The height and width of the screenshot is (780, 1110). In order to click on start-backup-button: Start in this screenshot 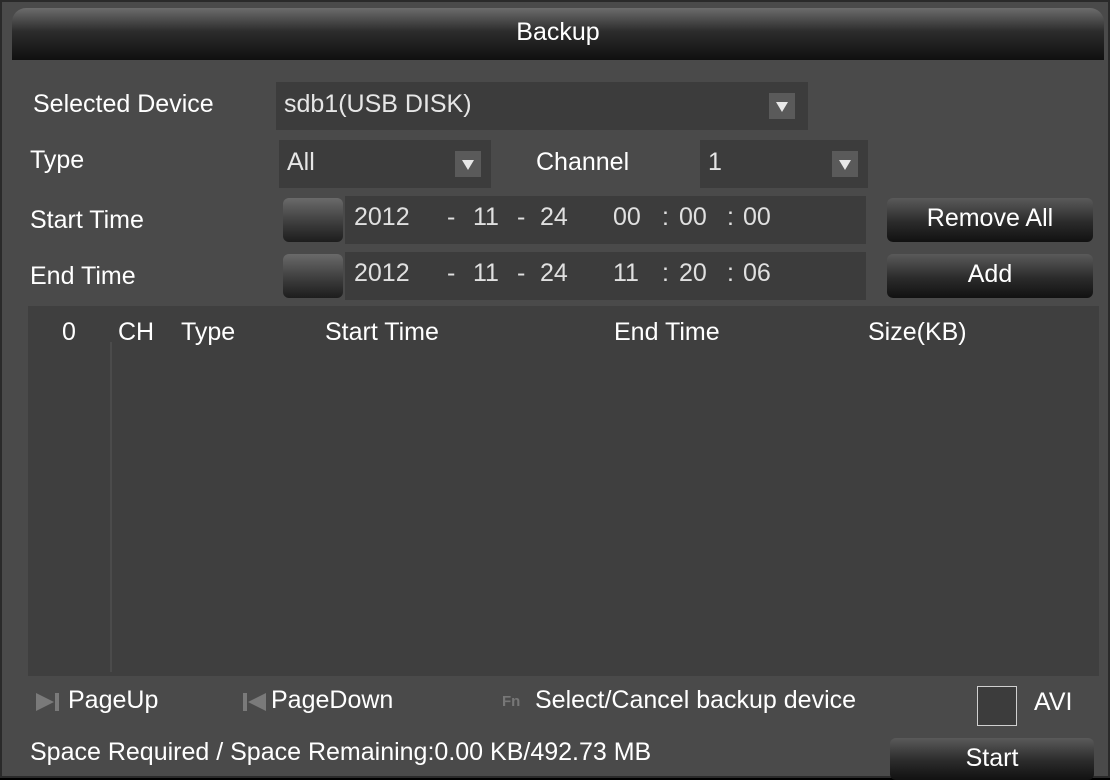, I will do `click(992, 759)`.